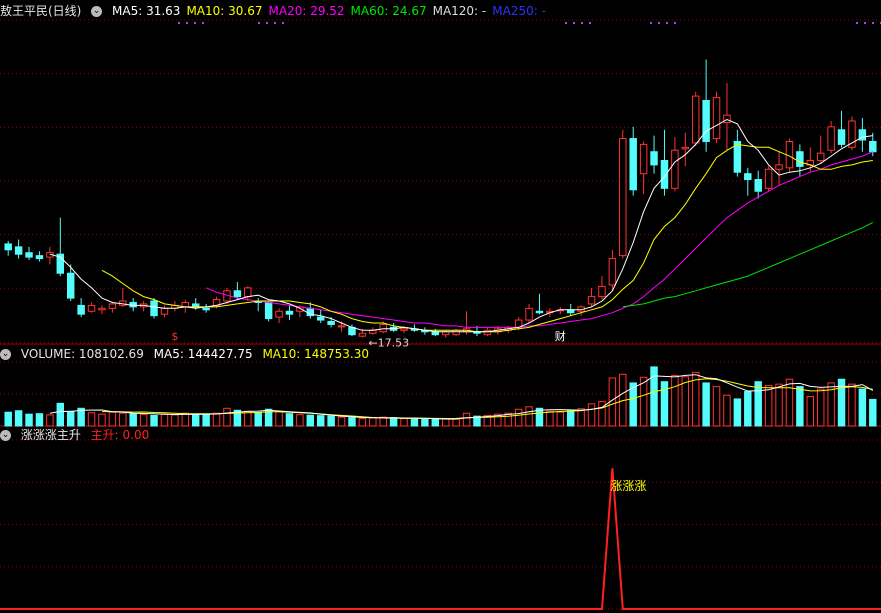 The image size is (881, 613). Describe the element at coordinates (560, 336) in the screenshot. I see `event-marker: 财` at that location.